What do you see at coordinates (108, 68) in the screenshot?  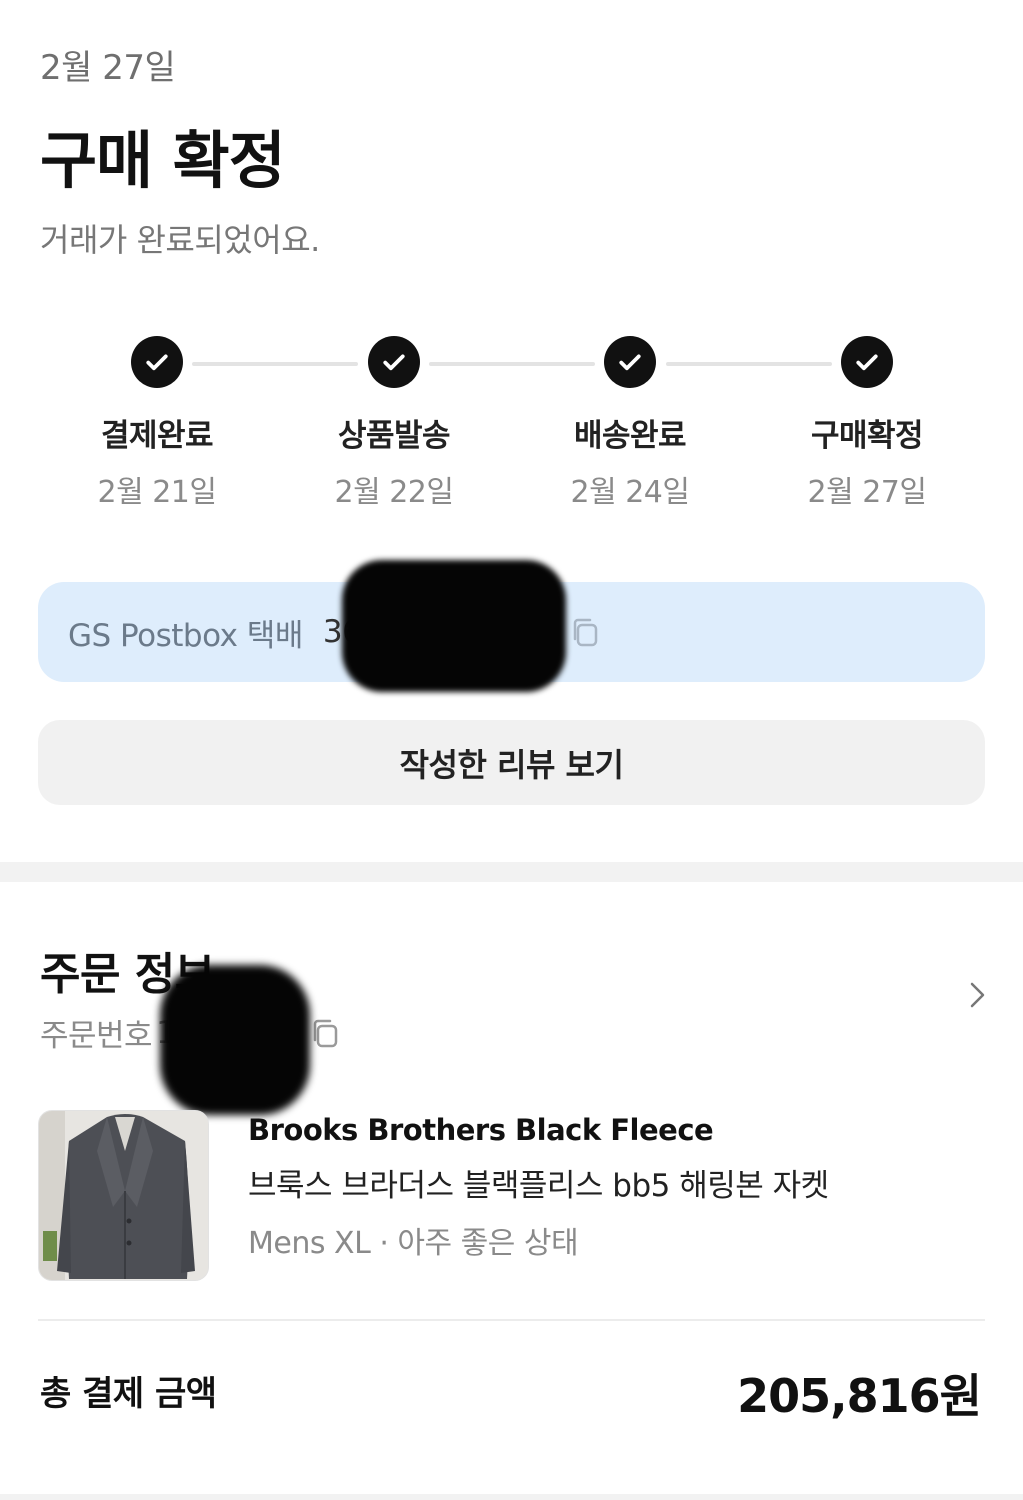 I see `status-date: 2월 27일` at bounding box center [108, 68].